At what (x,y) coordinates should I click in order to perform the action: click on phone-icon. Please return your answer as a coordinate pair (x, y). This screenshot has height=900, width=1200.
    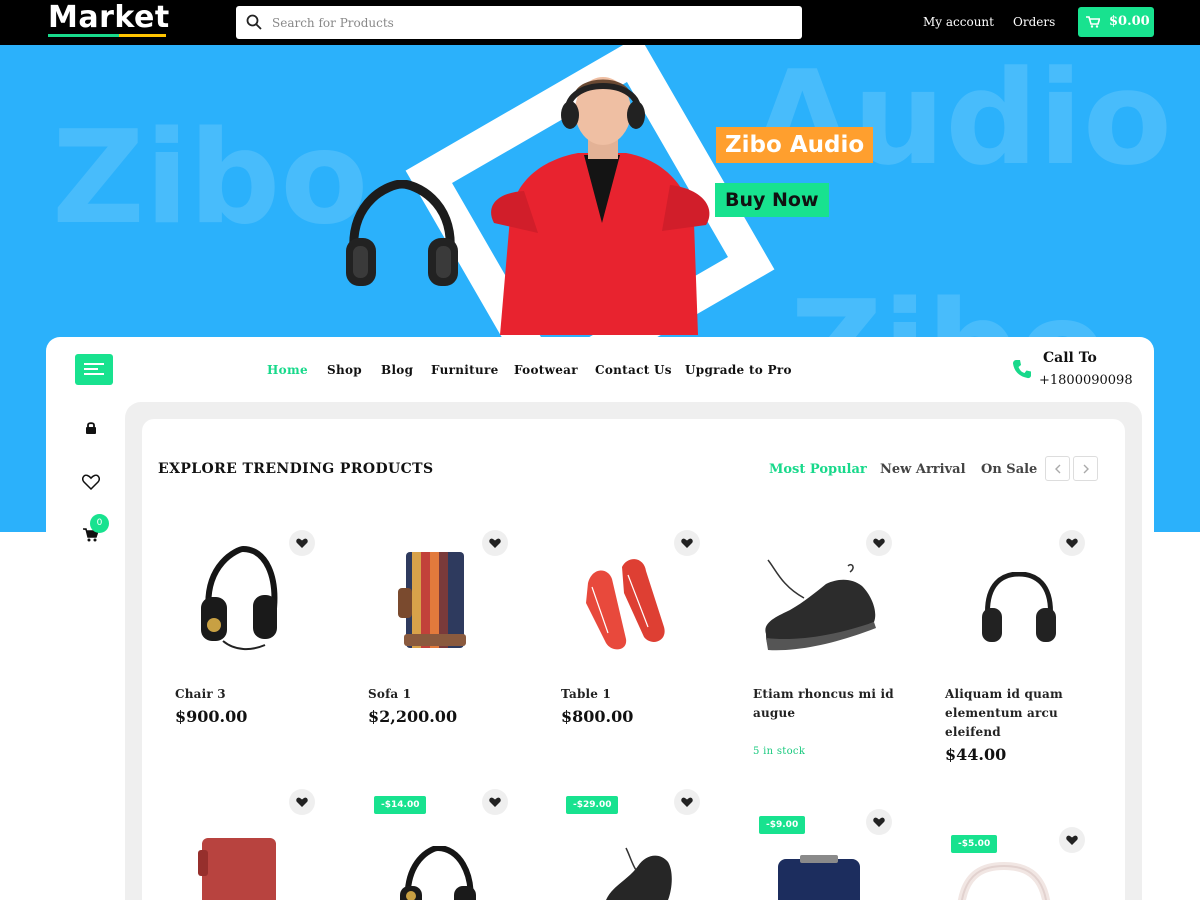
    Looking at the image, I should click on (1022, 369).